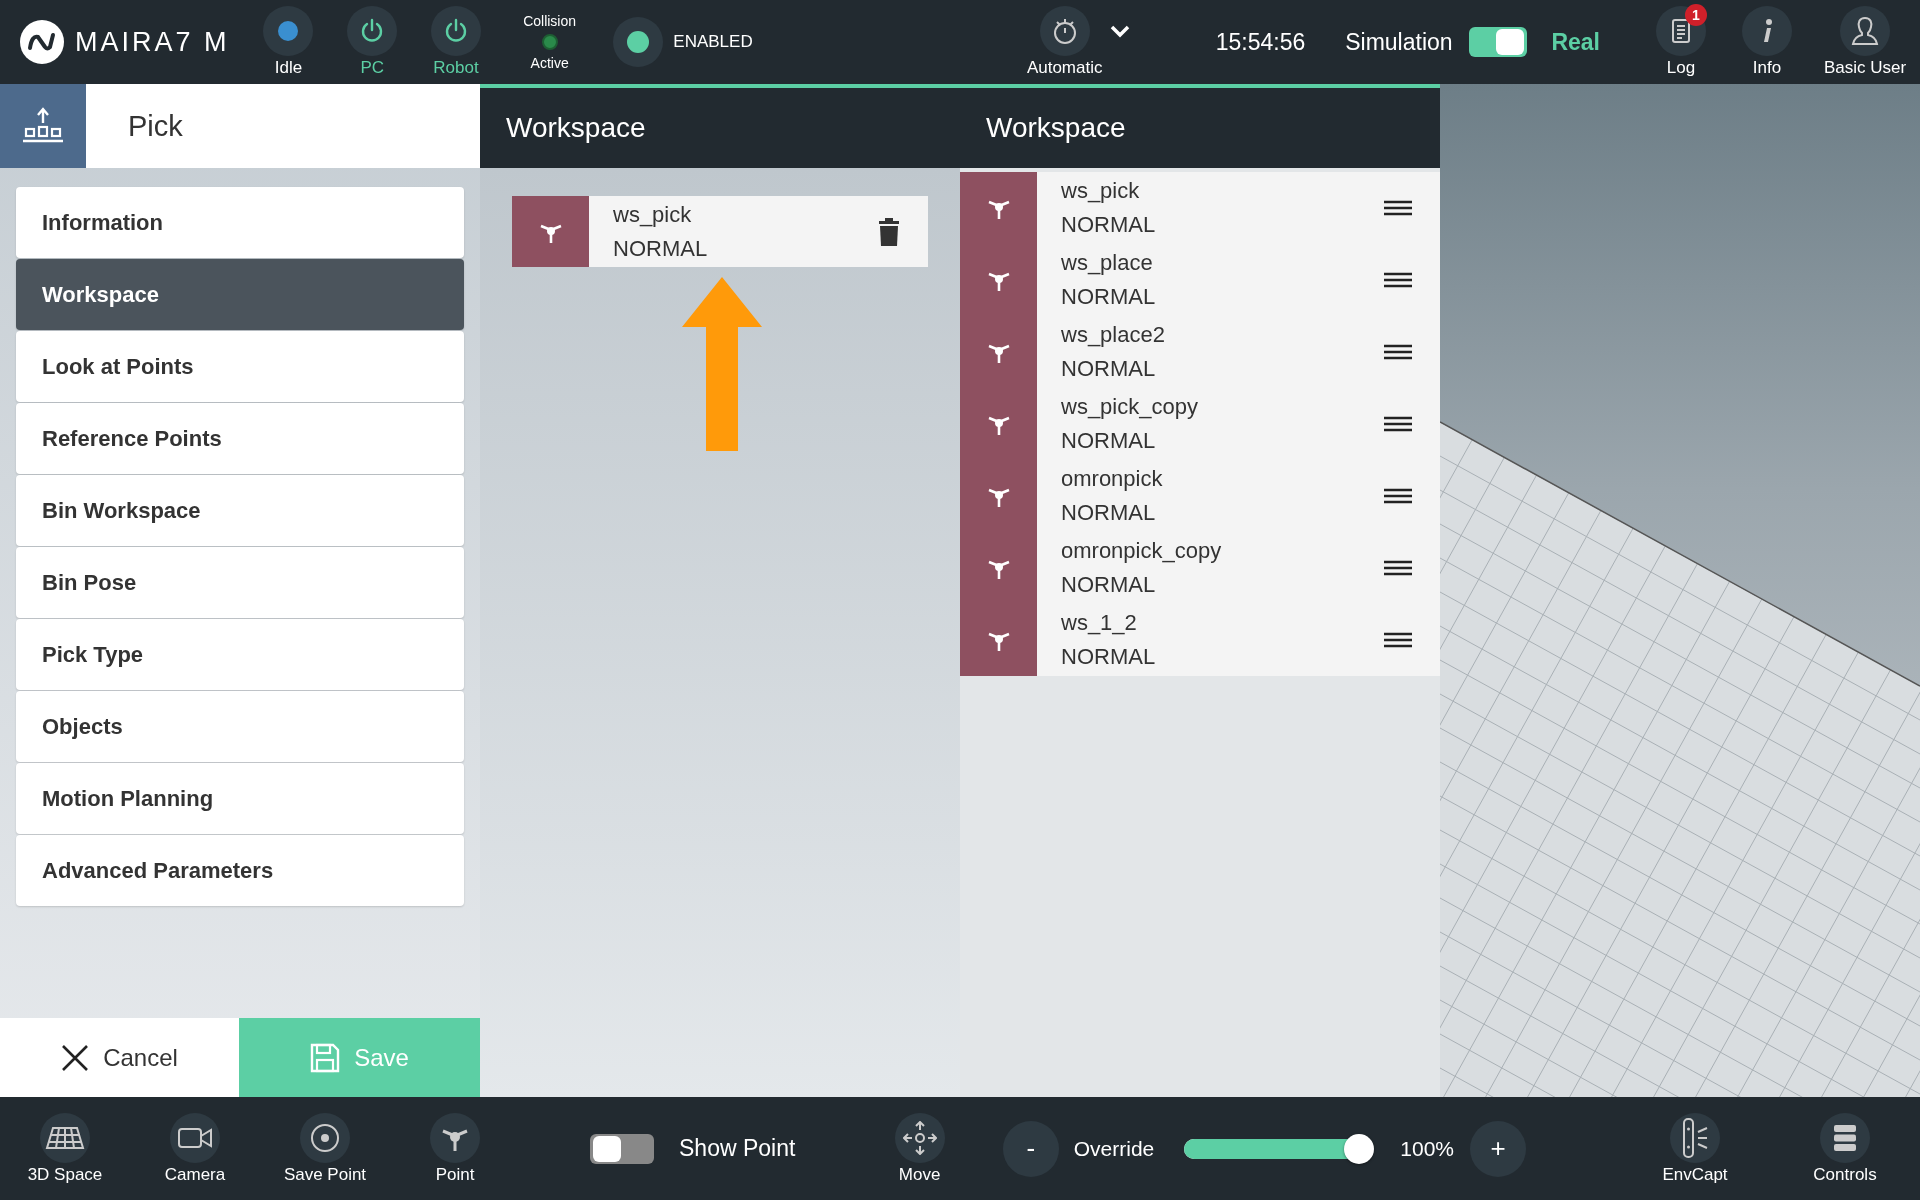 The height and width of the screenshot is (1200, 1920). I want to click on menu-item: Bin Pose, so click(240, 582).